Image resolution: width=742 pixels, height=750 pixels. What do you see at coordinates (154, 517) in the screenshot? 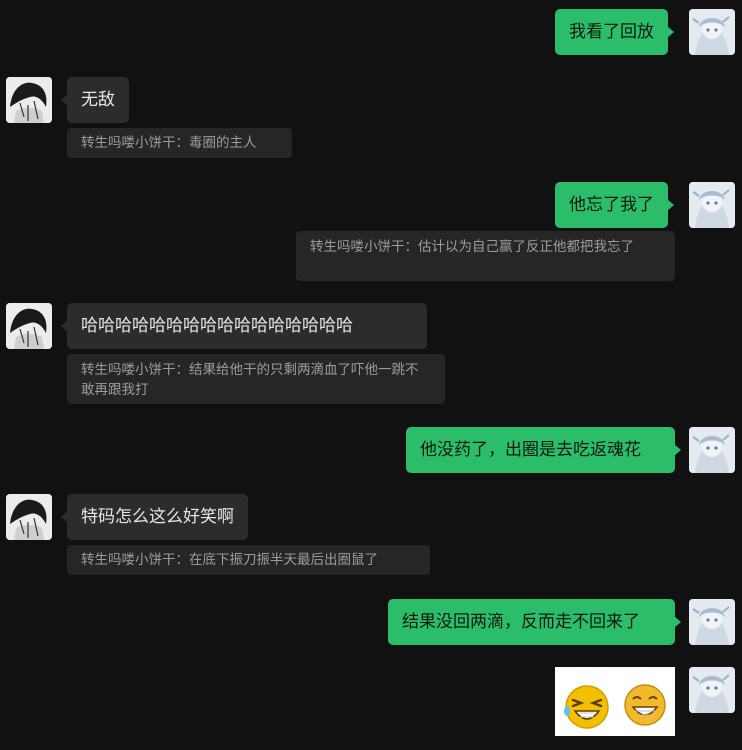
I see `message-bubble-other: 特码怎么这么好笑啊` at bounding box center [154, 517].